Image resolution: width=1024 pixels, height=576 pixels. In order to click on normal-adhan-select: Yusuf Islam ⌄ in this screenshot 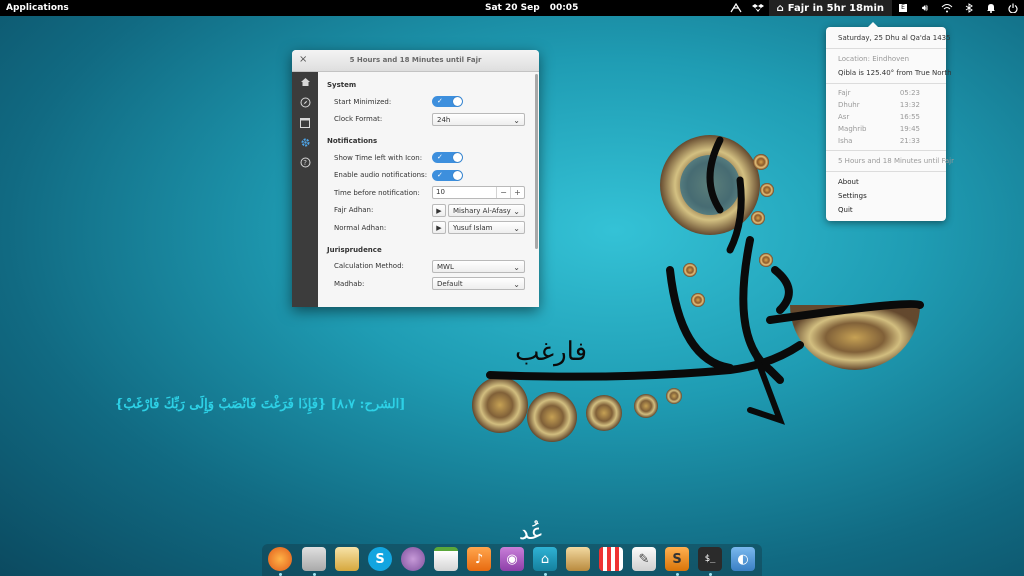, I will do `click(486, 228)`.